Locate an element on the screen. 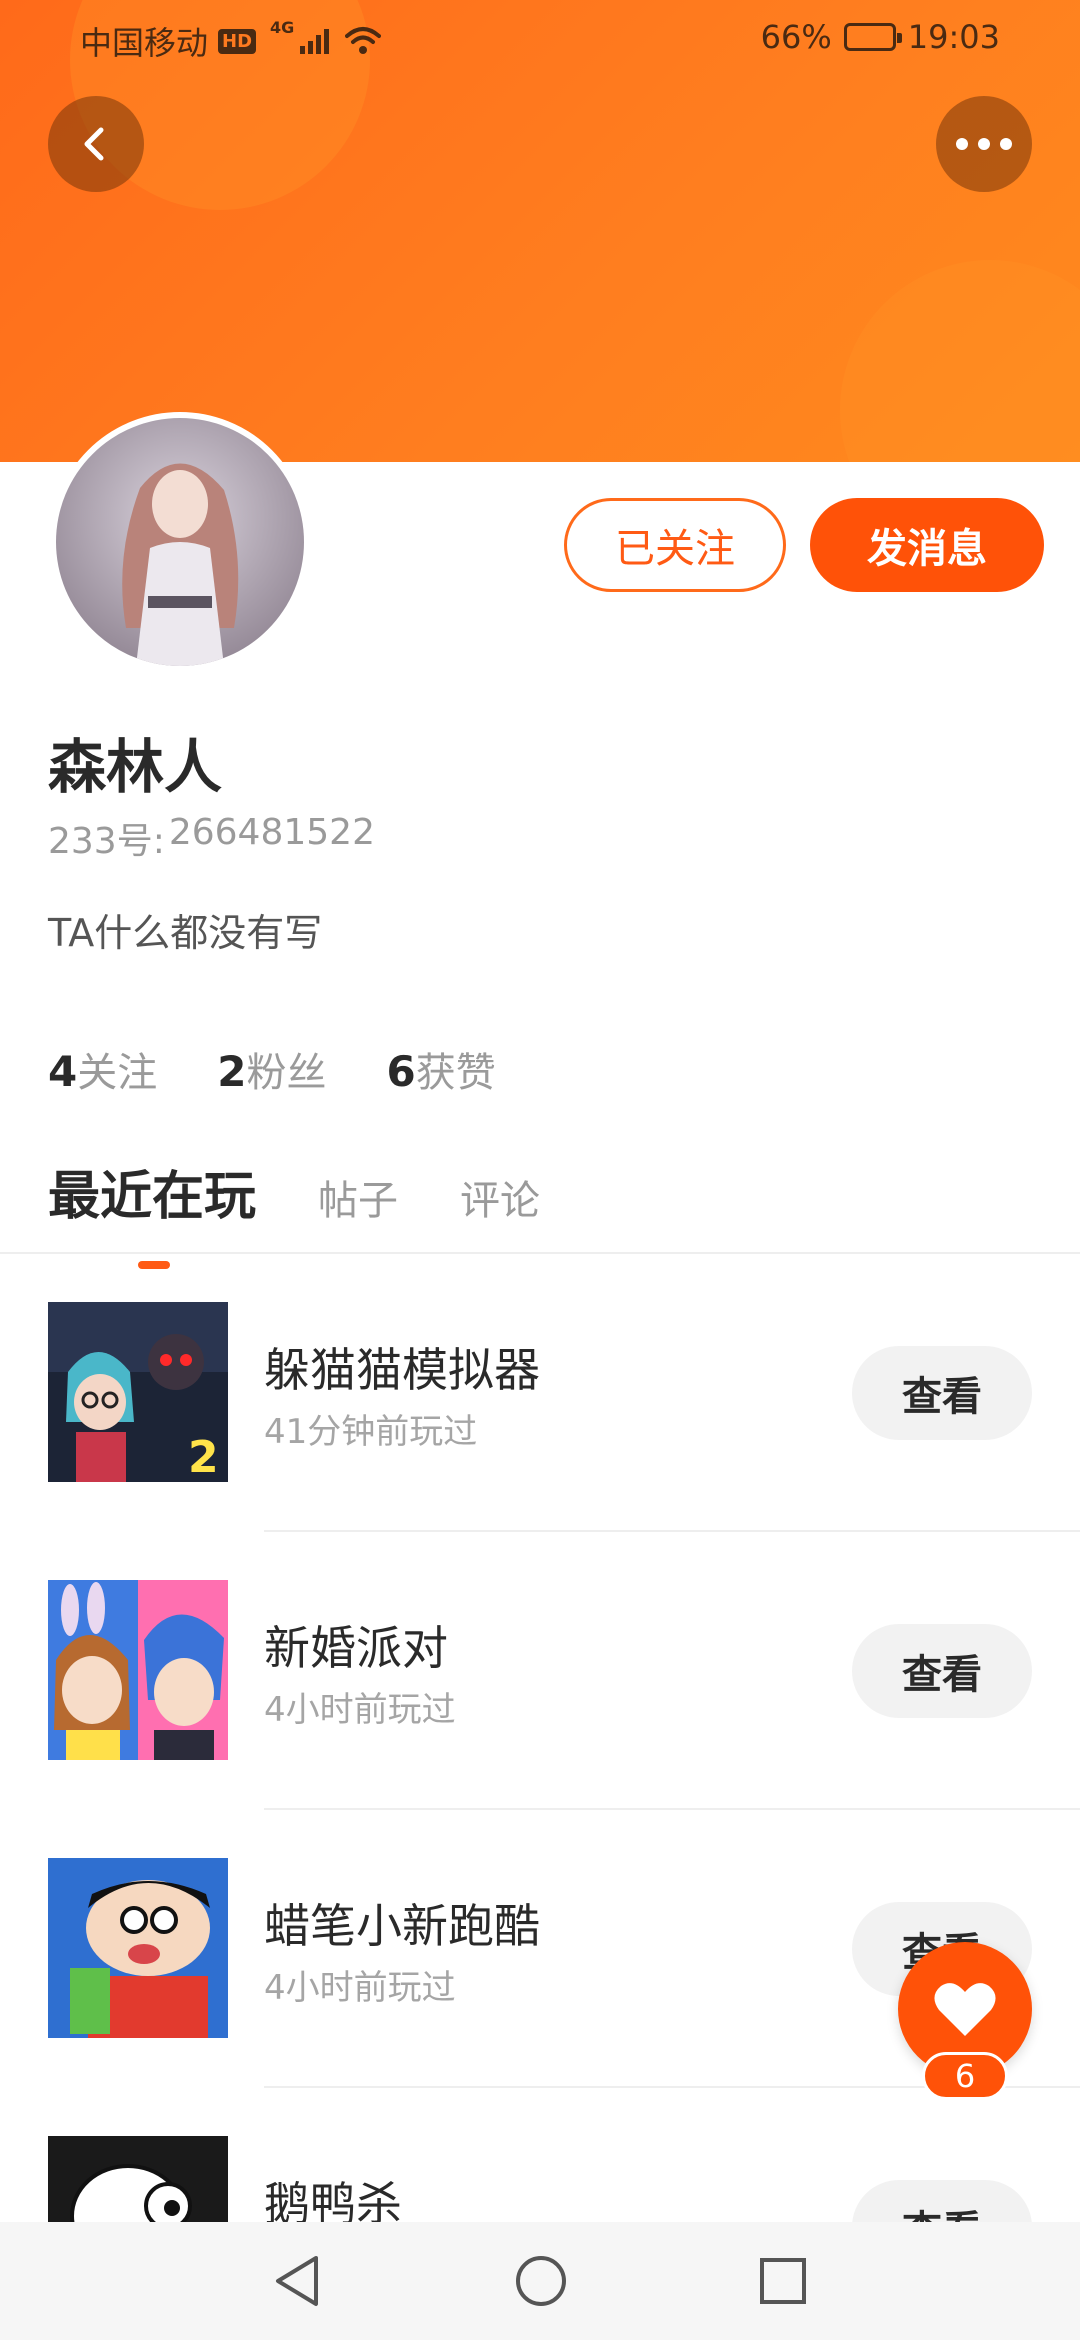  stat-followers: 2 粉丝 is located at coordinates (271, 1069).